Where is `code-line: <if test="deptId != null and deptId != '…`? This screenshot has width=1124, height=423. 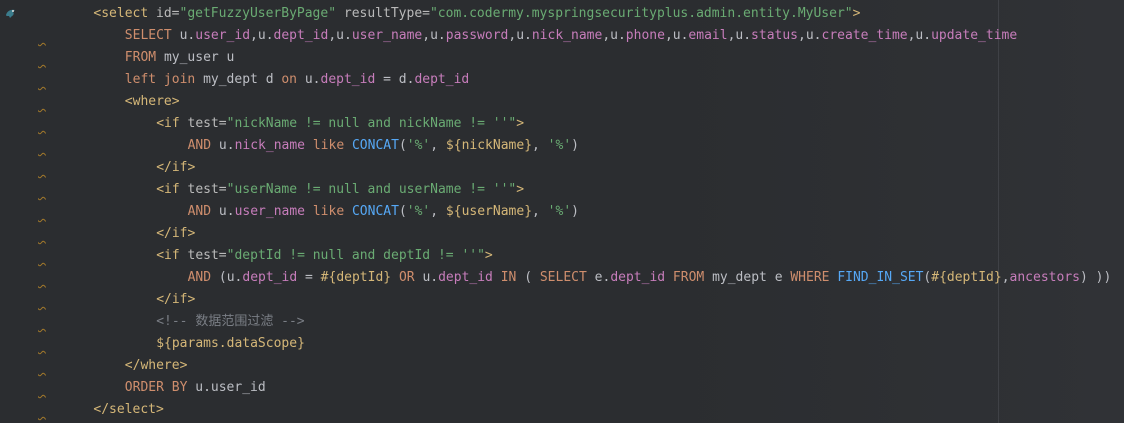
code-line: <if test="deptId != null and deptId != '… is located at coordinates (574, 256).